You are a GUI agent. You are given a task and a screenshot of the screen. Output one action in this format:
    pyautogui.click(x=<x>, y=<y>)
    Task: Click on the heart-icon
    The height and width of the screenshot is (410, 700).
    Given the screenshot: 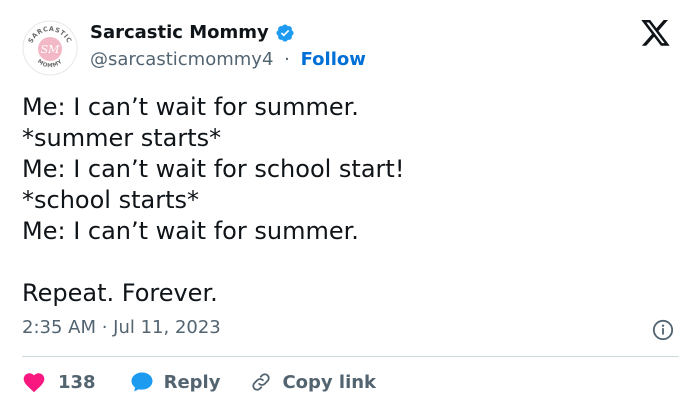 What is the action you would take?
    pyautogui.click(x=34, y=383)
    